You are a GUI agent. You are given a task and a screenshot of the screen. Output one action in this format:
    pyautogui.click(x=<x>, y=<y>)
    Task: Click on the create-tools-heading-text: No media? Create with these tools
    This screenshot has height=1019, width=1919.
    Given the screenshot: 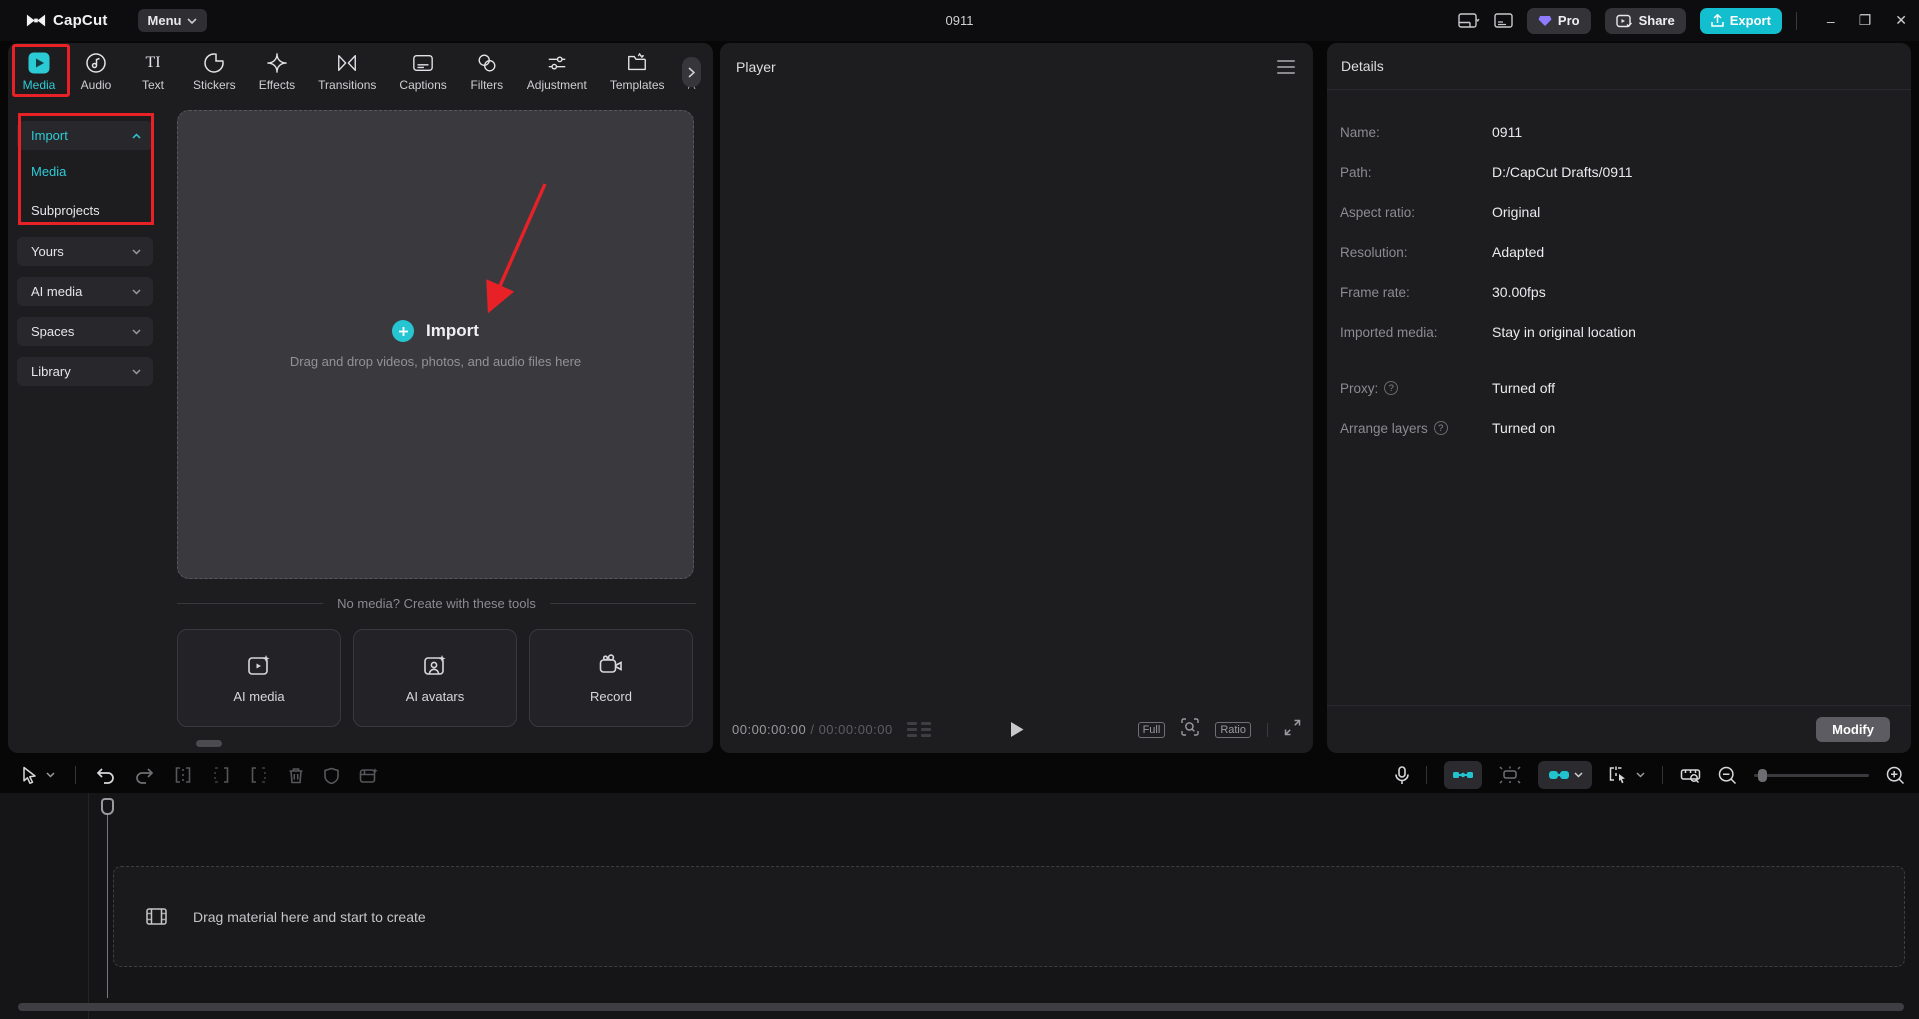 What is the action you would take?
    pyautogui.click(x=436, y=603)
    